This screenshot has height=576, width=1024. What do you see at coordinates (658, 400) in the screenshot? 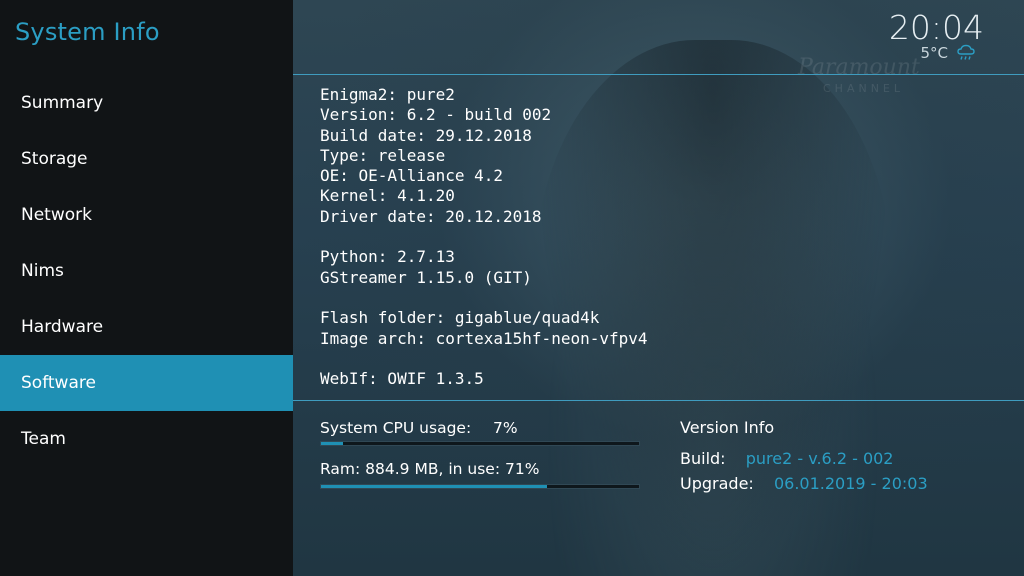
I see `bottom-divider` at bounding box center [658, 400].